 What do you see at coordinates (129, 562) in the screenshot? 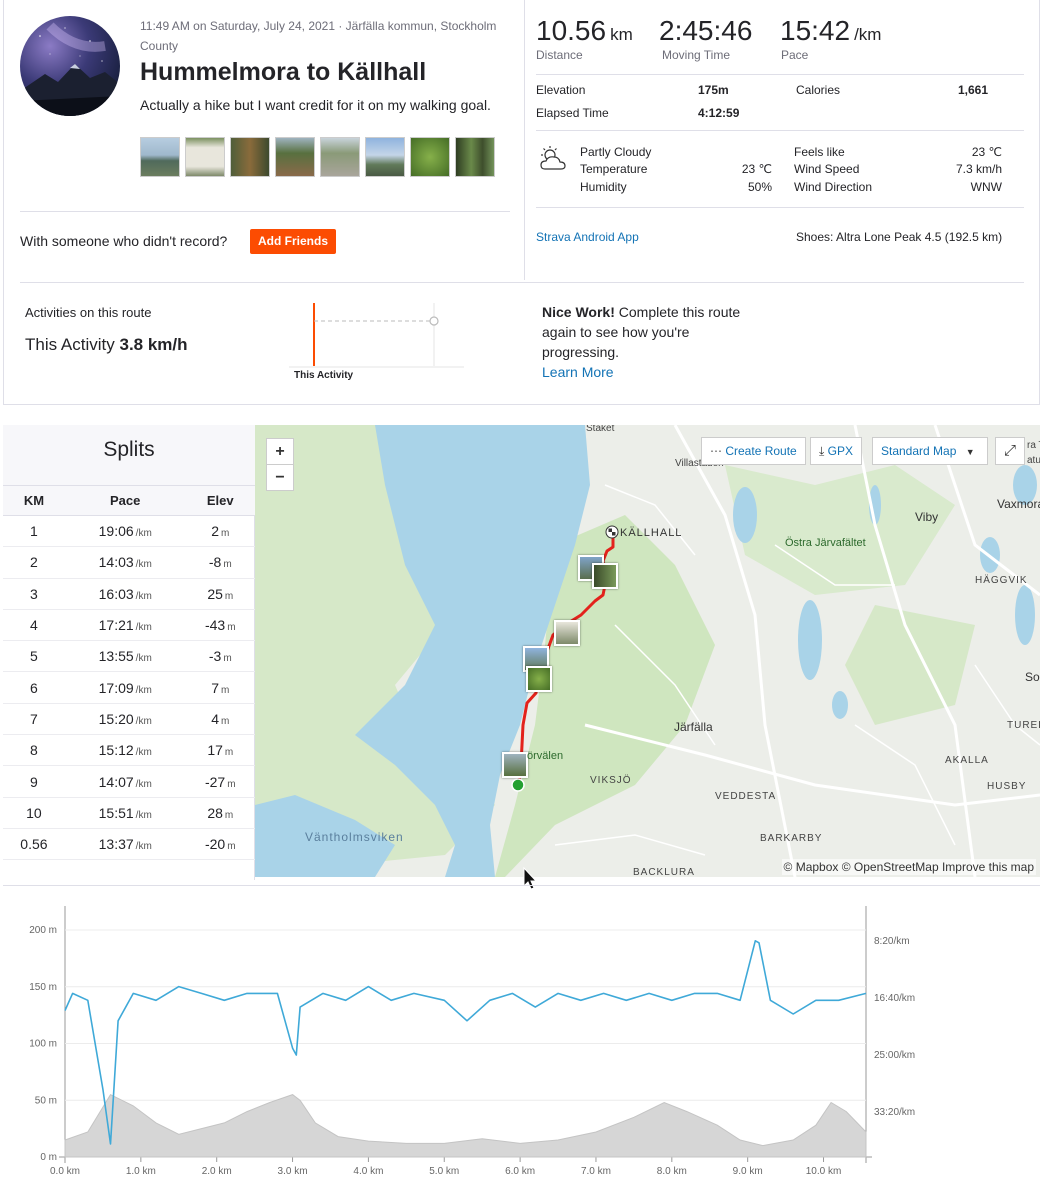
I see `splits-row: 2 14:03/km -8 m` at bounding box center [129, 562].